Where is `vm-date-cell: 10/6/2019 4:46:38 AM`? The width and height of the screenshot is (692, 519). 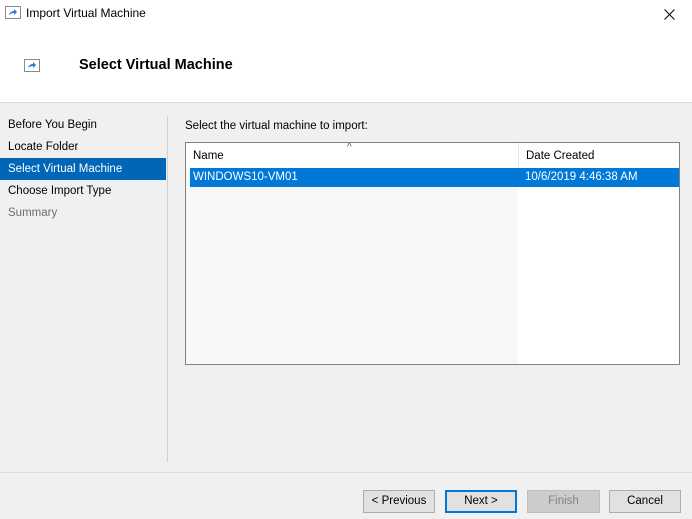 vm-date-cell: 10/6/2019 4:46:38 AM is located at coordinates (581, 177).